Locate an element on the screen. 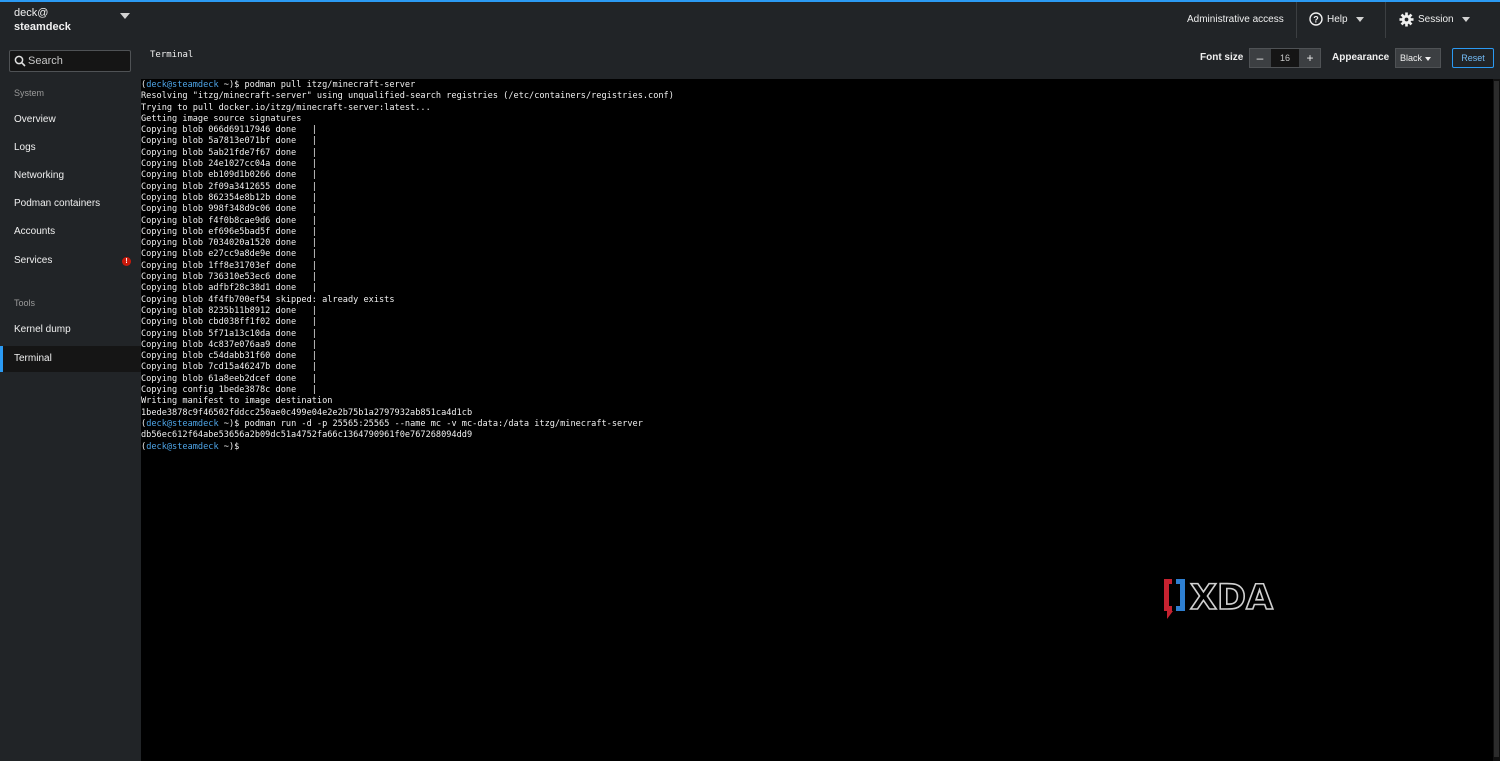 The width and height of the screenshot is (1500, 761). terminal-line: Copying blob 8235b11b8912 done | is located at coordinates (407, 311).